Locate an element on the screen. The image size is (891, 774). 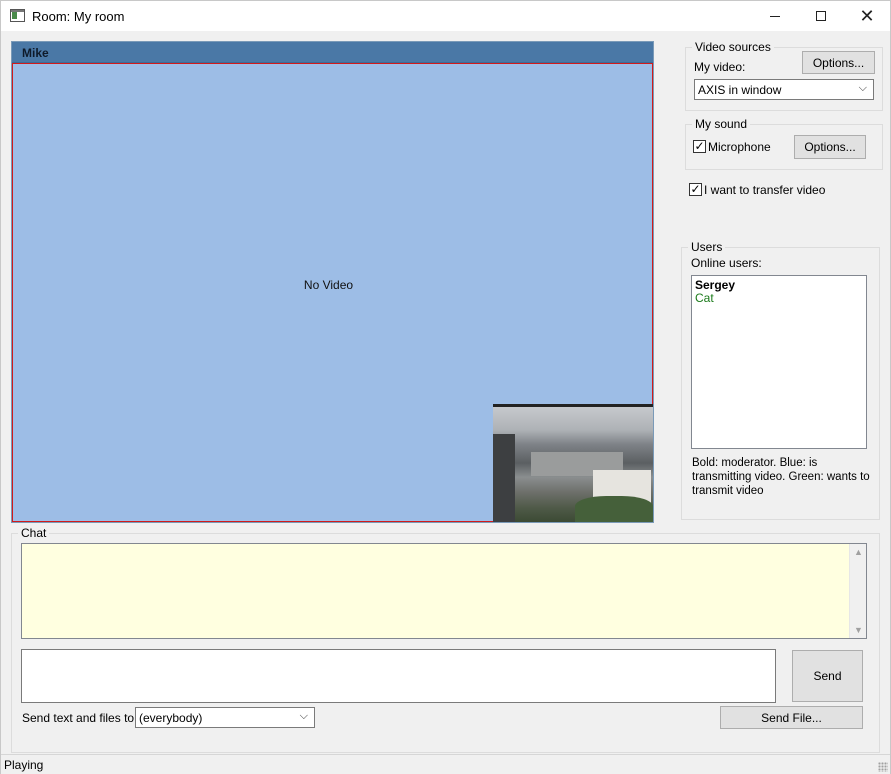
users-title: Users is located at coordinates (707, 247).